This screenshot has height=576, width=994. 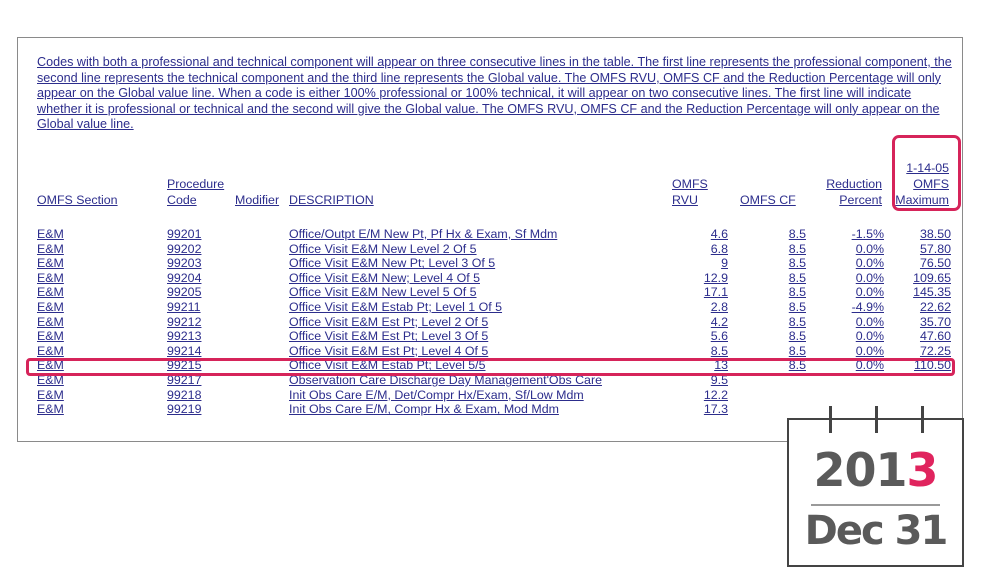 What do you see at coordinates (184, 336) in the screenshot?
I see `cell-code: 99213` at bounding box center [184, 336].